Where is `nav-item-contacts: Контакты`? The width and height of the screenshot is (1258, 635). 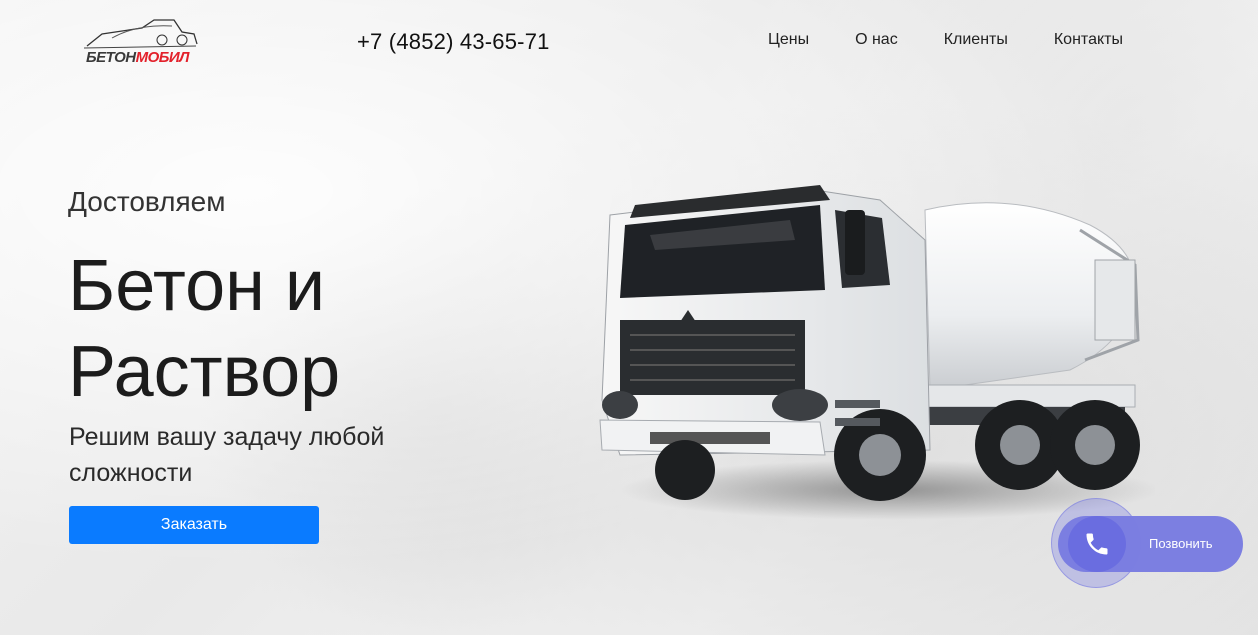
nav-item-contacts: Контакты is located at coordinates (1088, 40).